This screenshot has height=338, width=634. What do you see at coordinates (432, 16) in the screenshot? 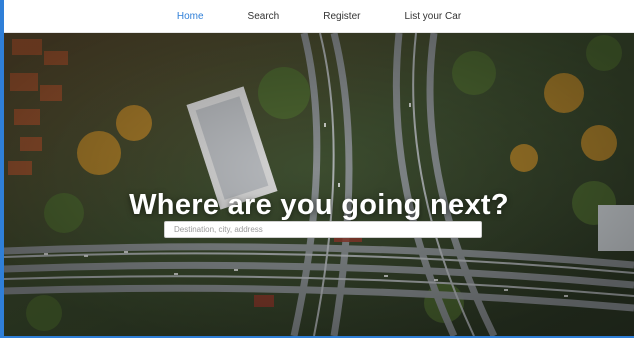
I see `nav-list-car-link: List your Car` at bounding box center [432, 16].